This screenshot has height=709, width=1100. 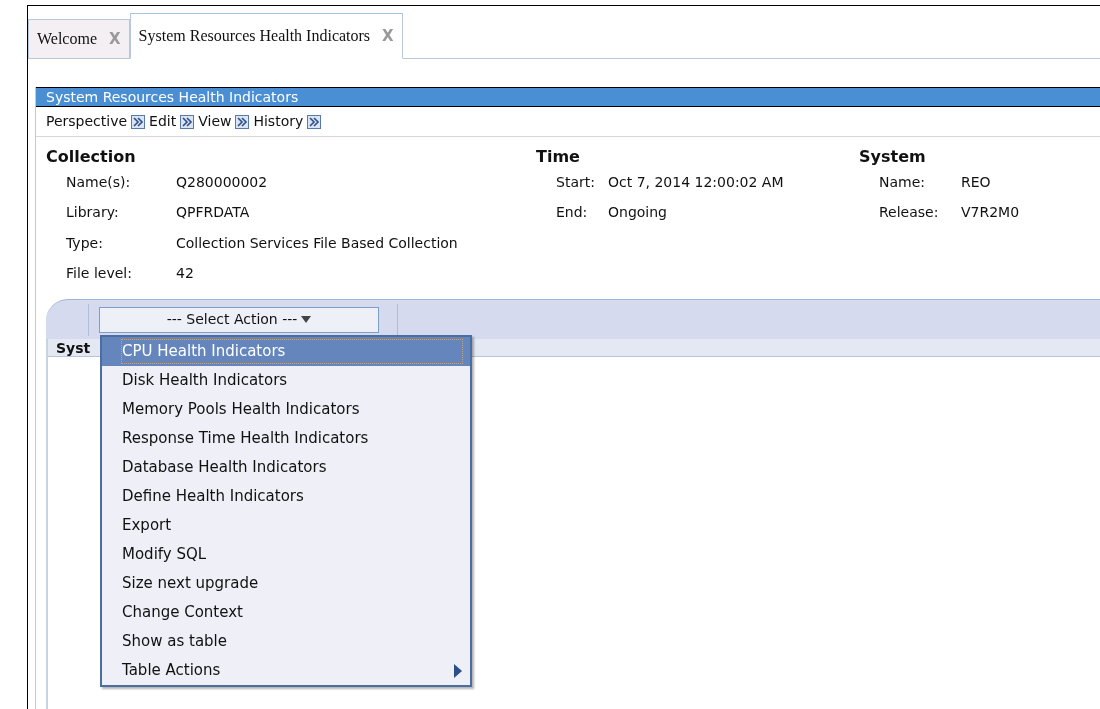 I want to click on field-value: Q280000002, so click(x=222, y=182).